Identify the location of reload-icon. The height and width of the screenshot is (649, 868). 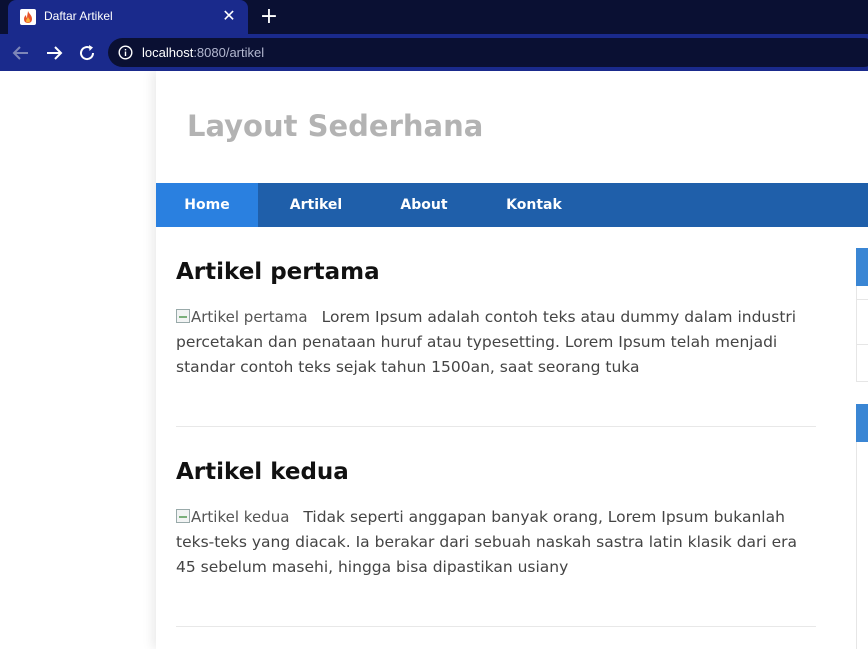
(87, 53).